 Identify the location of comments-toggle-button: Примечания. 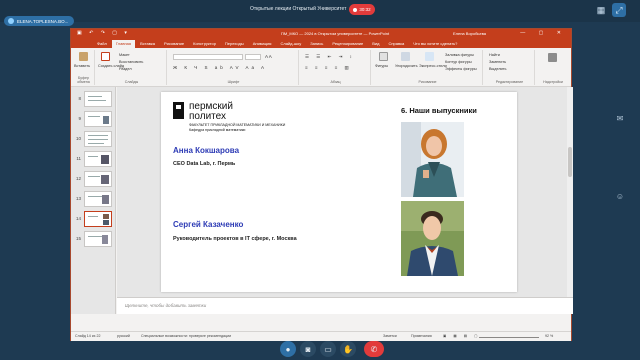
(421, 336).